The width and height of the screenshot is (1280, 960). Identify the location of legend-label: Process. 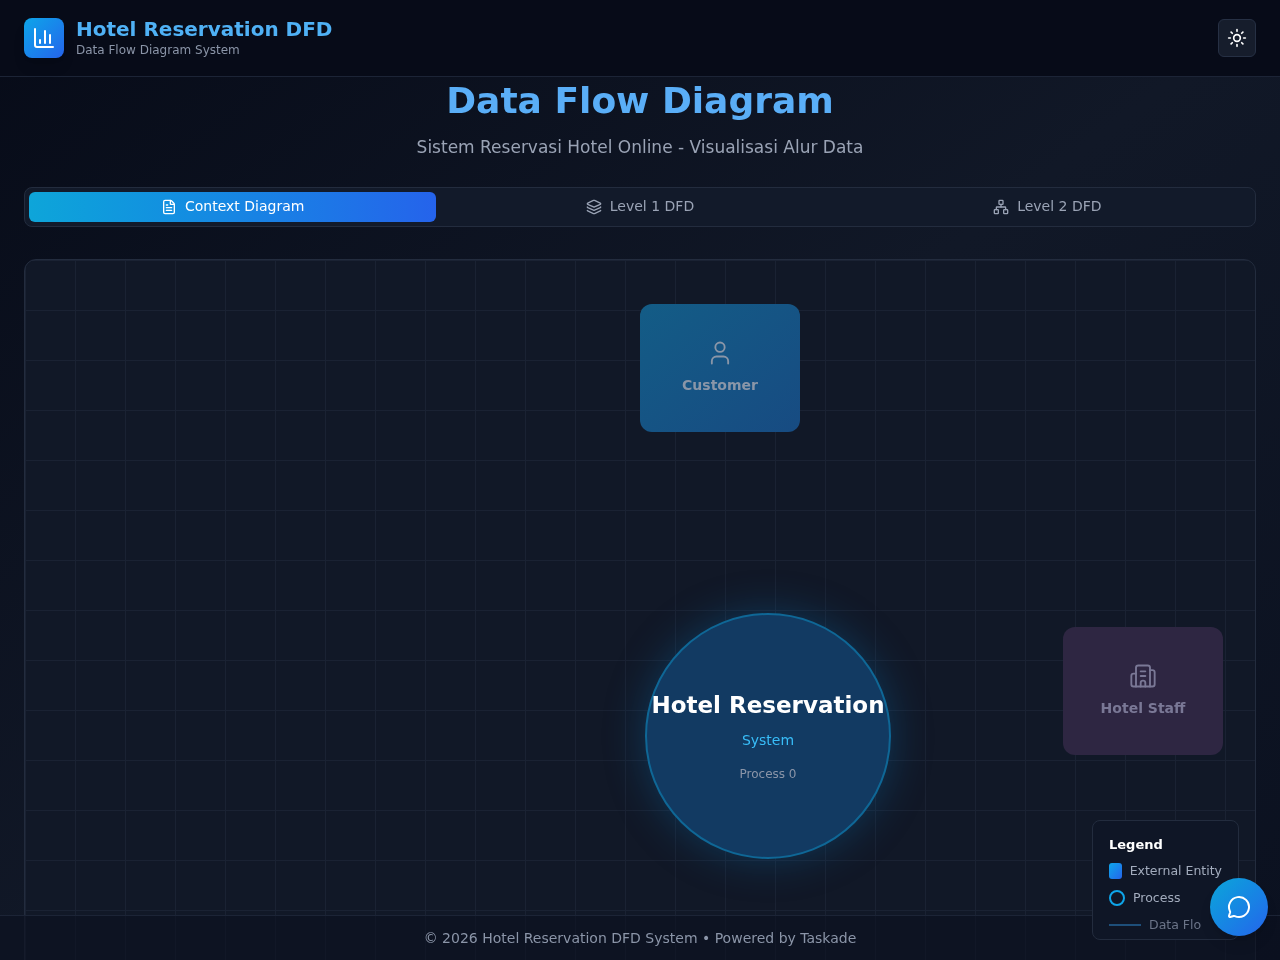
(1157, 897).